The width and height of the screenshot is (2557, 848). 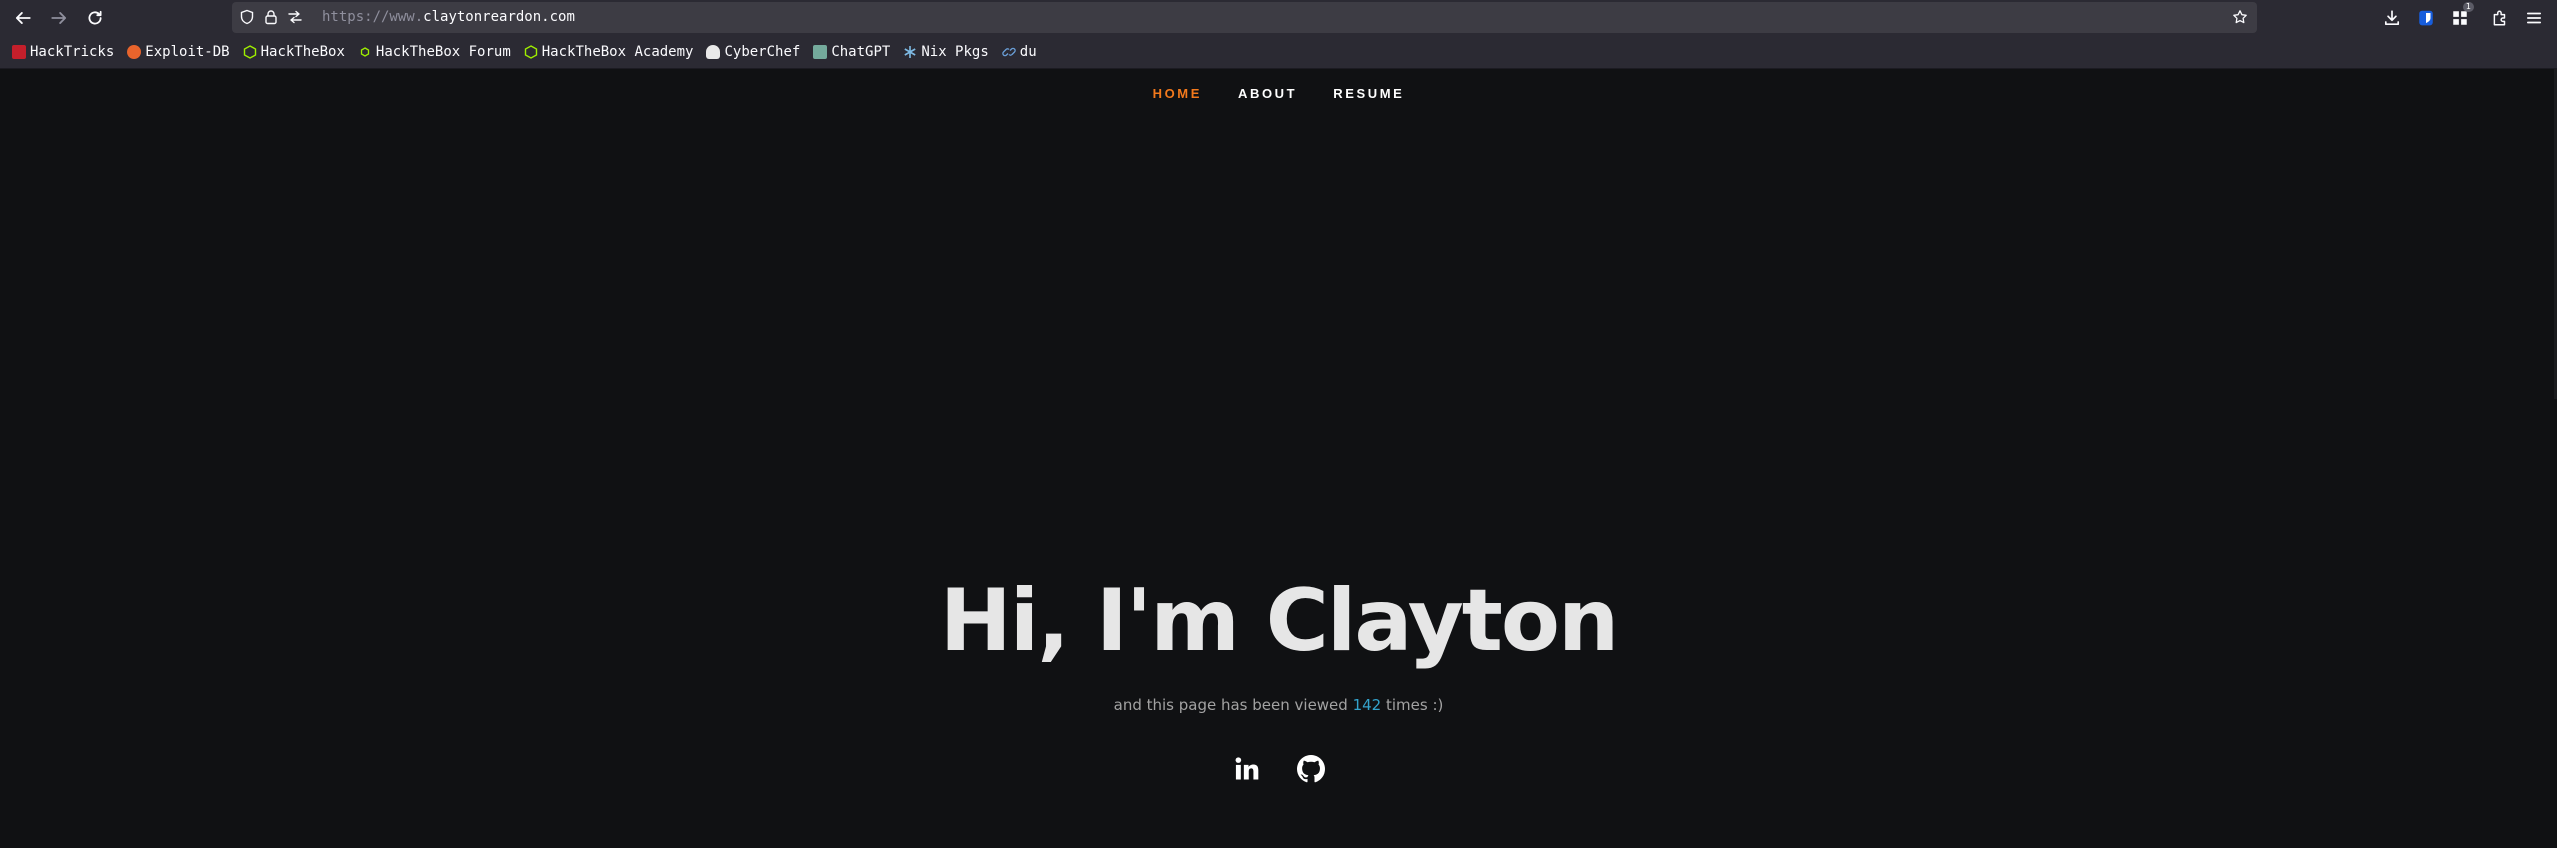 I want to click on hamburger-menu-icon, so click(x=2534, y=18).